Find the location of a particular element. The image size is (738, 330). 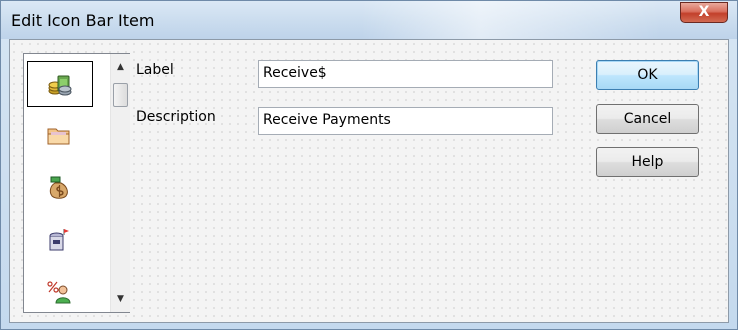

scroll-up-button: ▲ is located at coordinates (120, 67).